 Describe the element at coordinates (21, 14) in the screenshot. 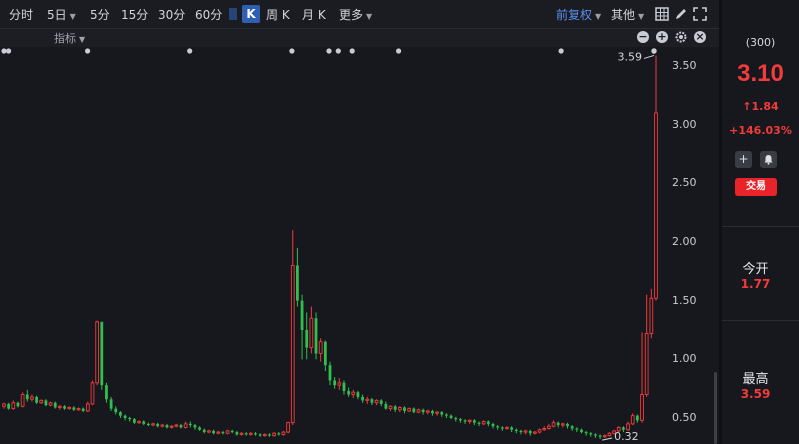

I see `period-timeshare: 分时` at that location.